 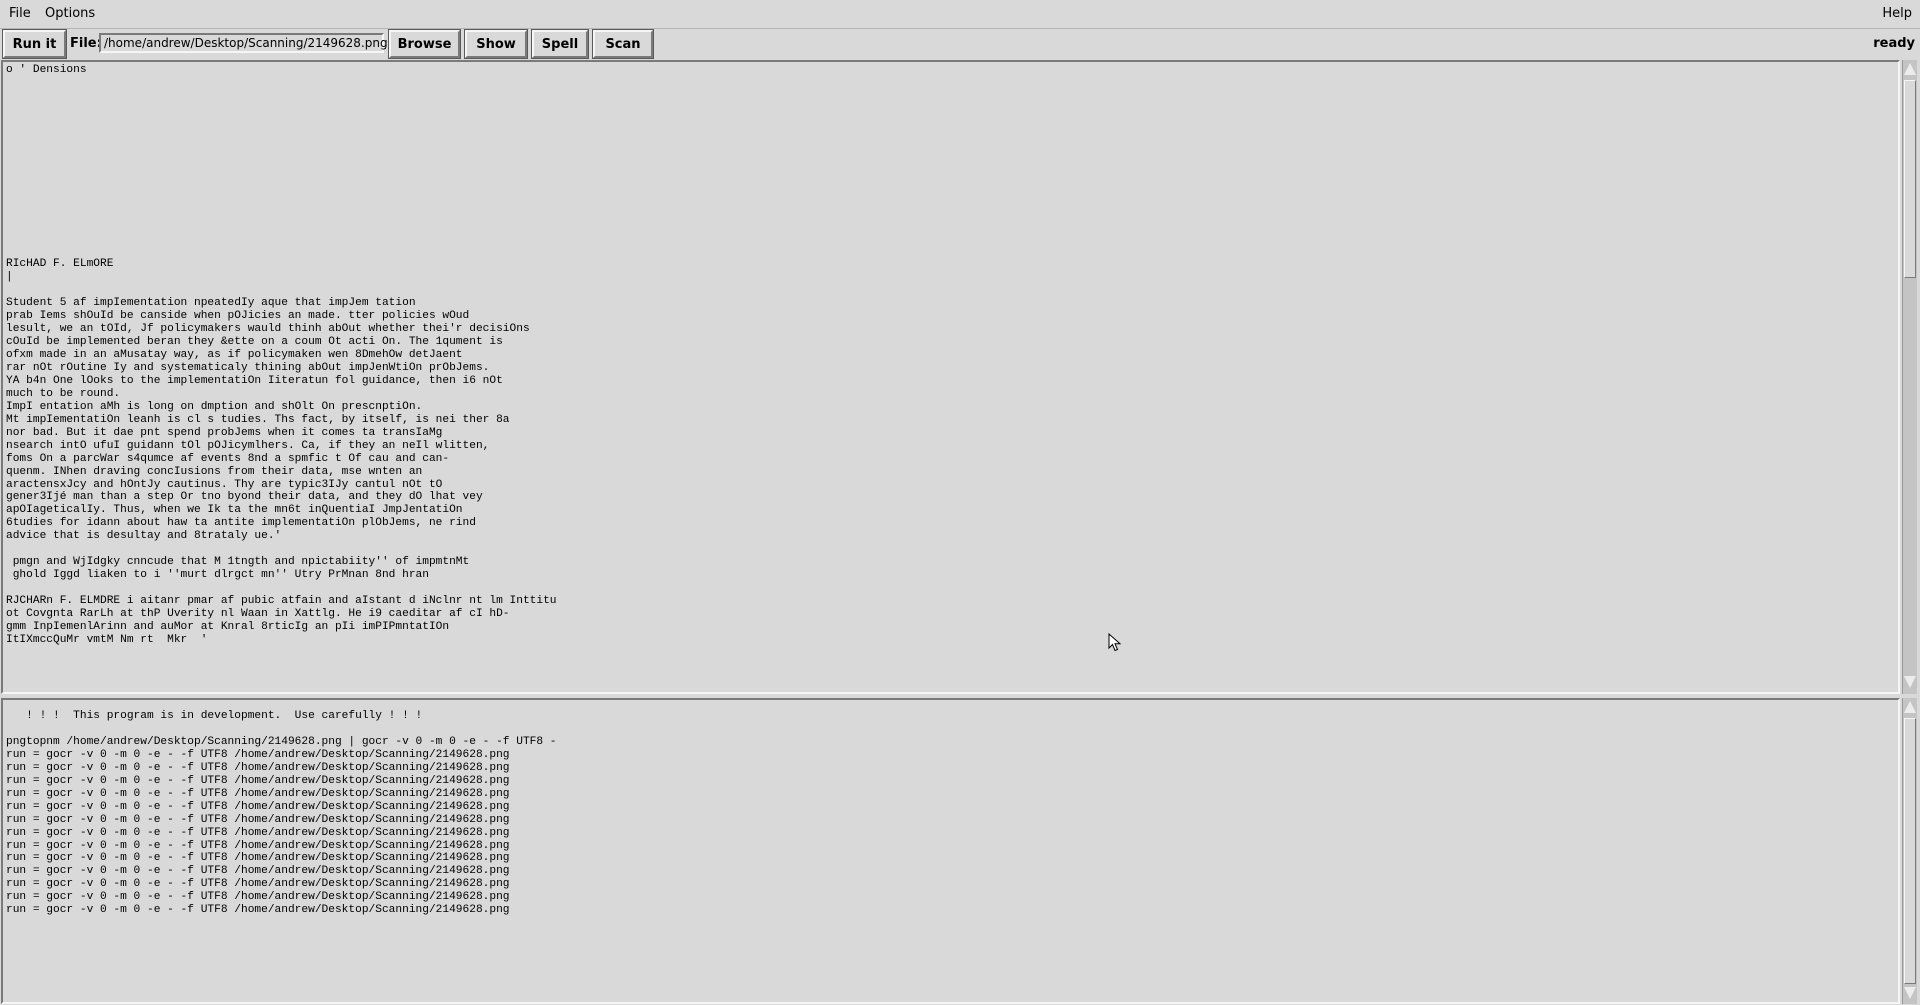 What do you see at coordinates (424, 44) in the screenshot?
I see `browse-button: Browse` at bounding box center [424, 44].